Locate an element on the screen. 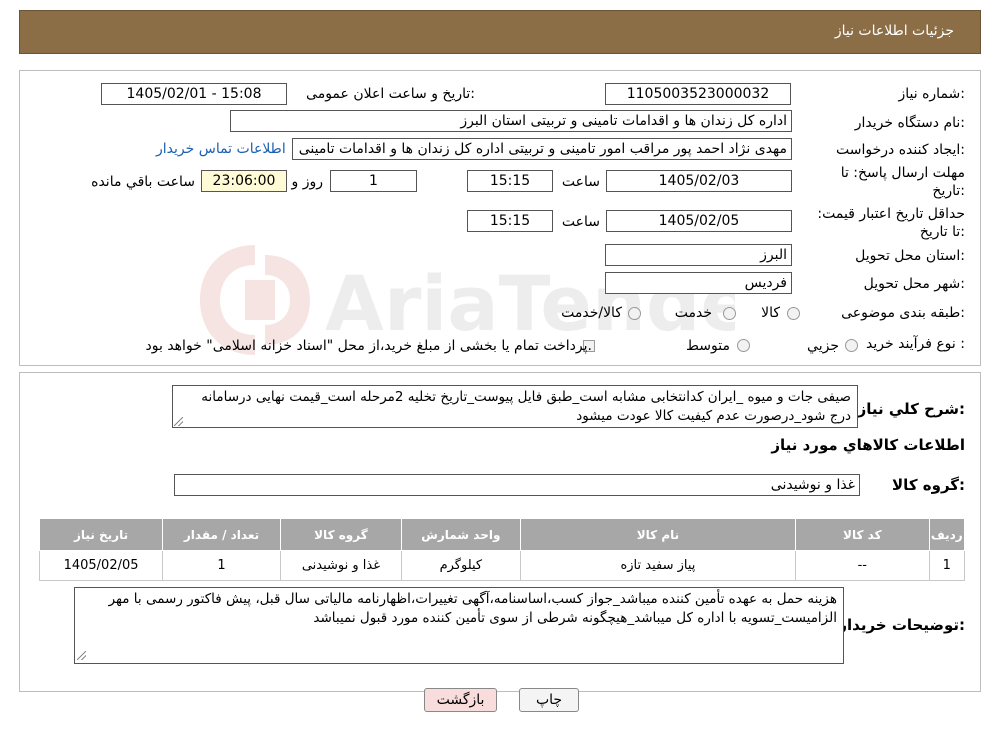 This screenshot has height=733, width=985. goods-group-field: غذا و نوشیدنی is located at coordinates (517, 485).